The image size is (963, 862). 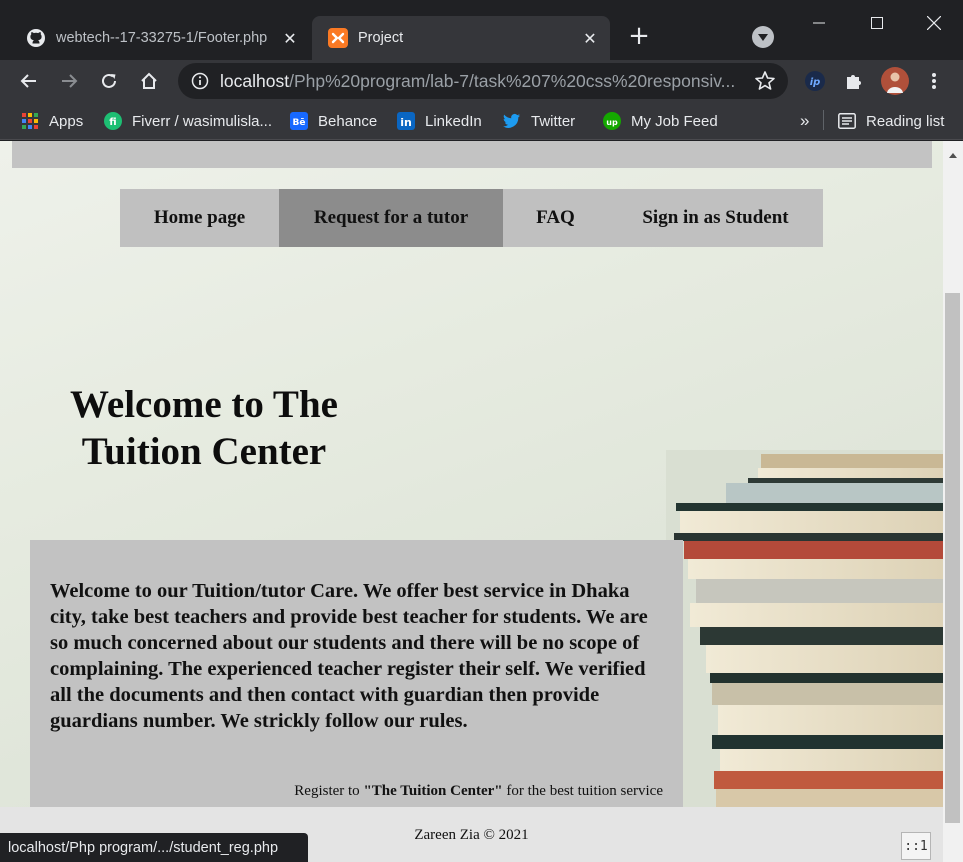 What do you see at coordinates (934, 81) in the screenshot?
I see `browser-menu-icon` at bounding box center [934, 81].